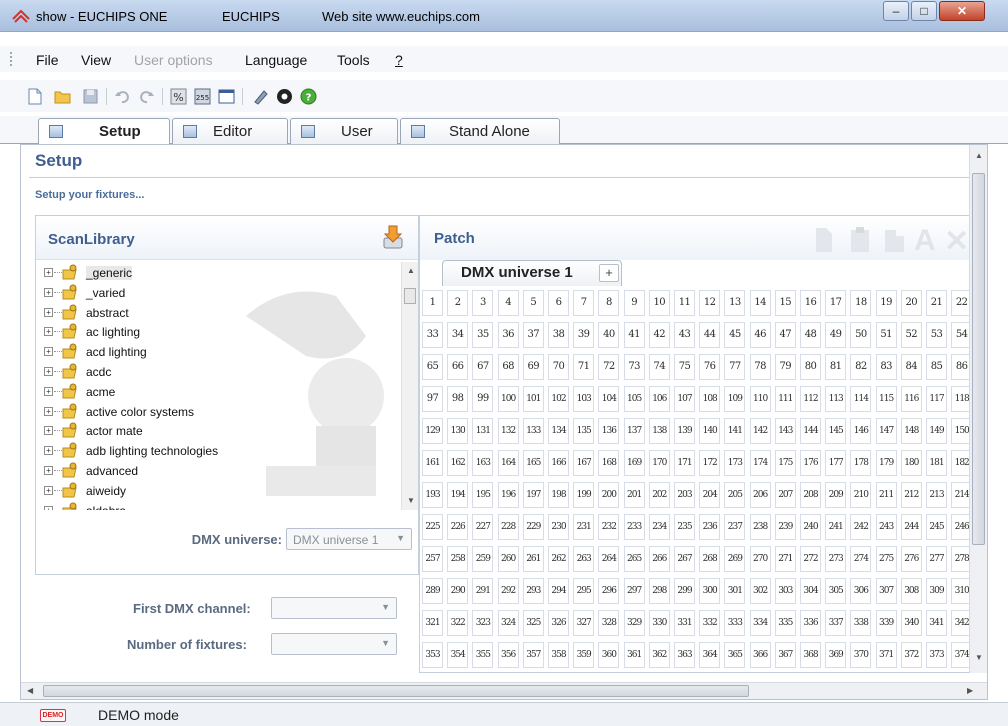 This screenshot has width=1008, height=726. I want to click on dmx-channel-cell: 47, so click(785, 335).